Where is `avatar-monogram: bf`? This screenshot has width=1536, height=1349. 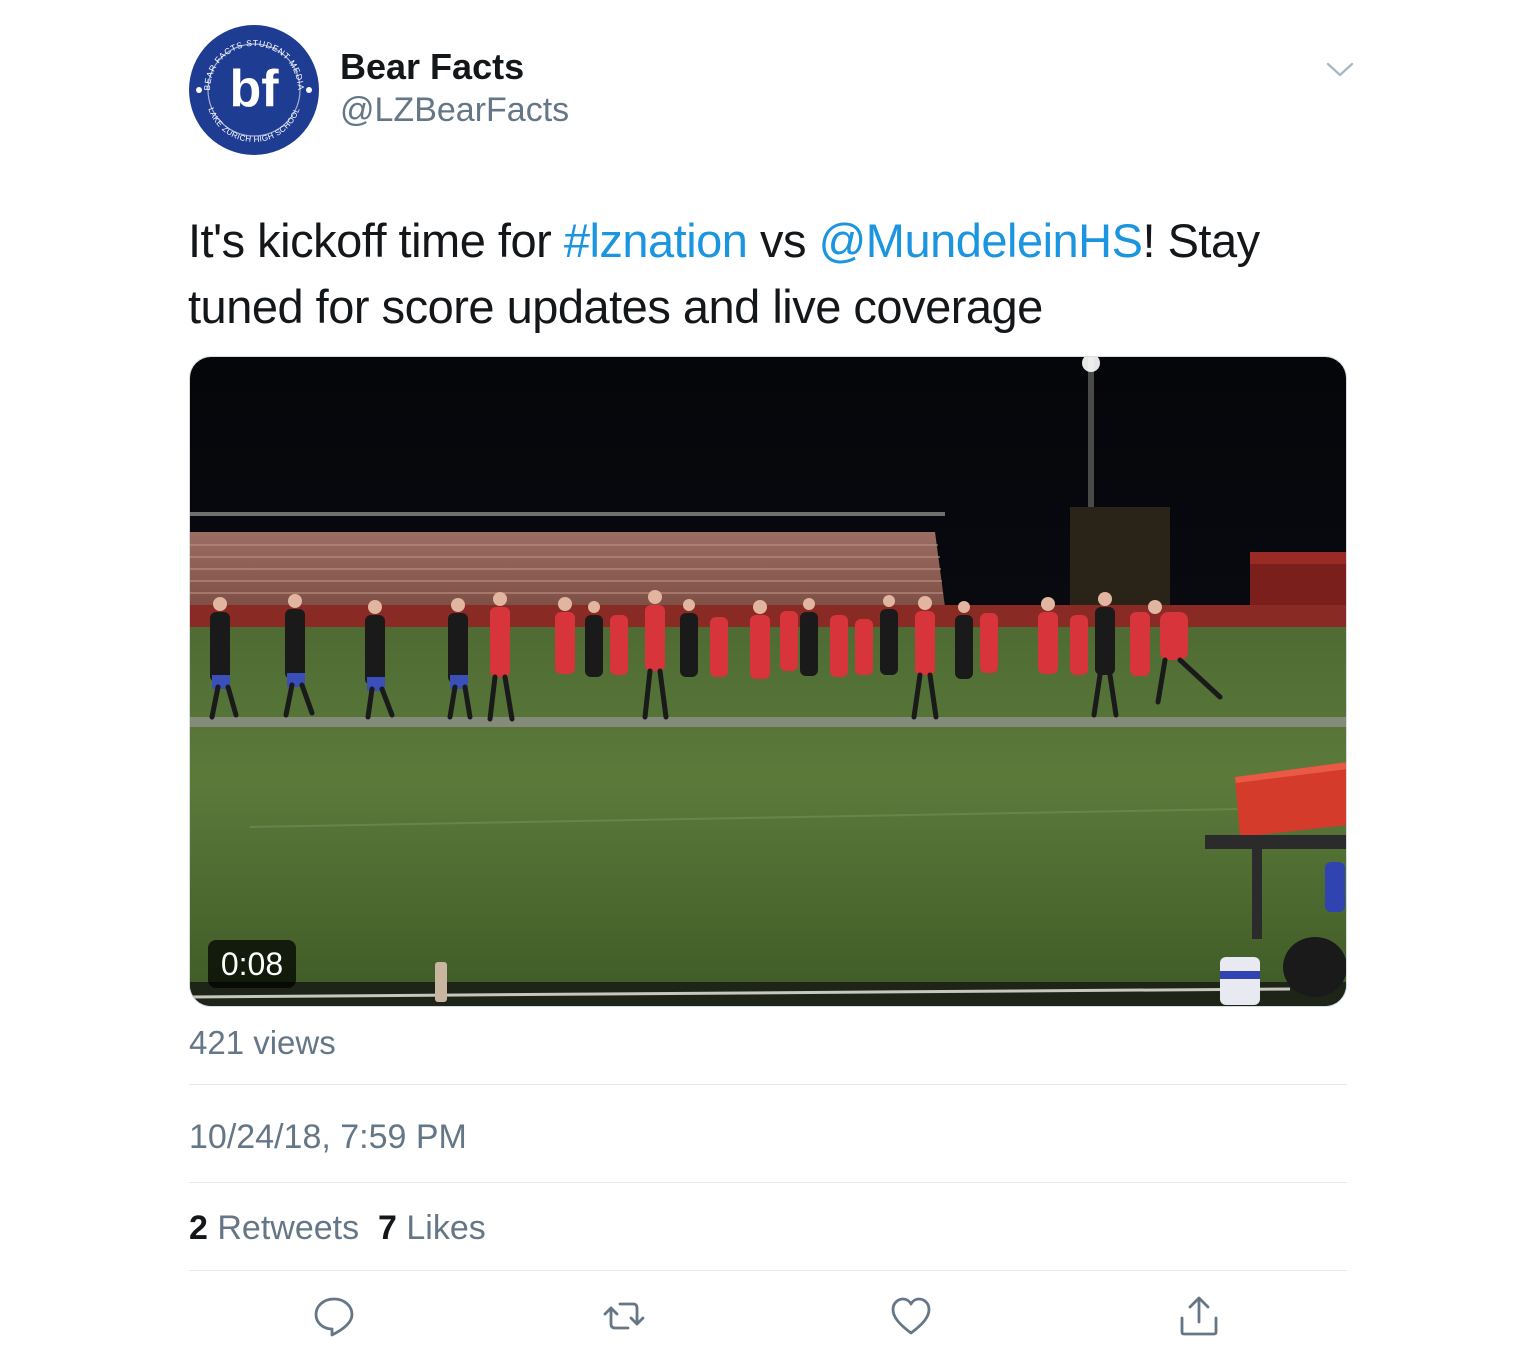 avatar-monogram: bf is located at coordinates (254, 89).